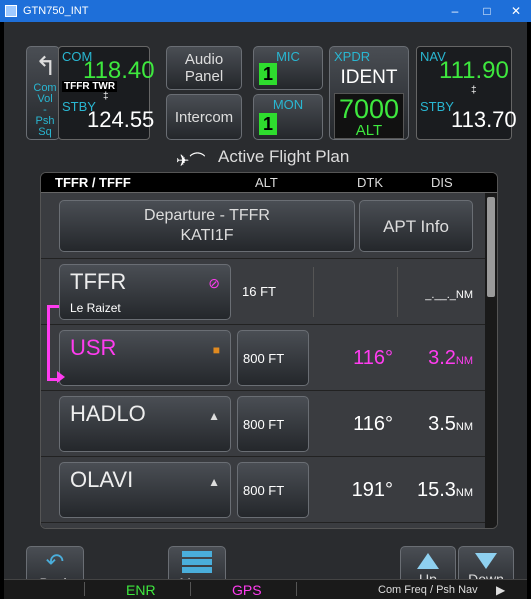  What do you see at coordinates (288, 68) in the screenshot?
I see `mic-button: MIC 1` at bounding box center [288, 68].